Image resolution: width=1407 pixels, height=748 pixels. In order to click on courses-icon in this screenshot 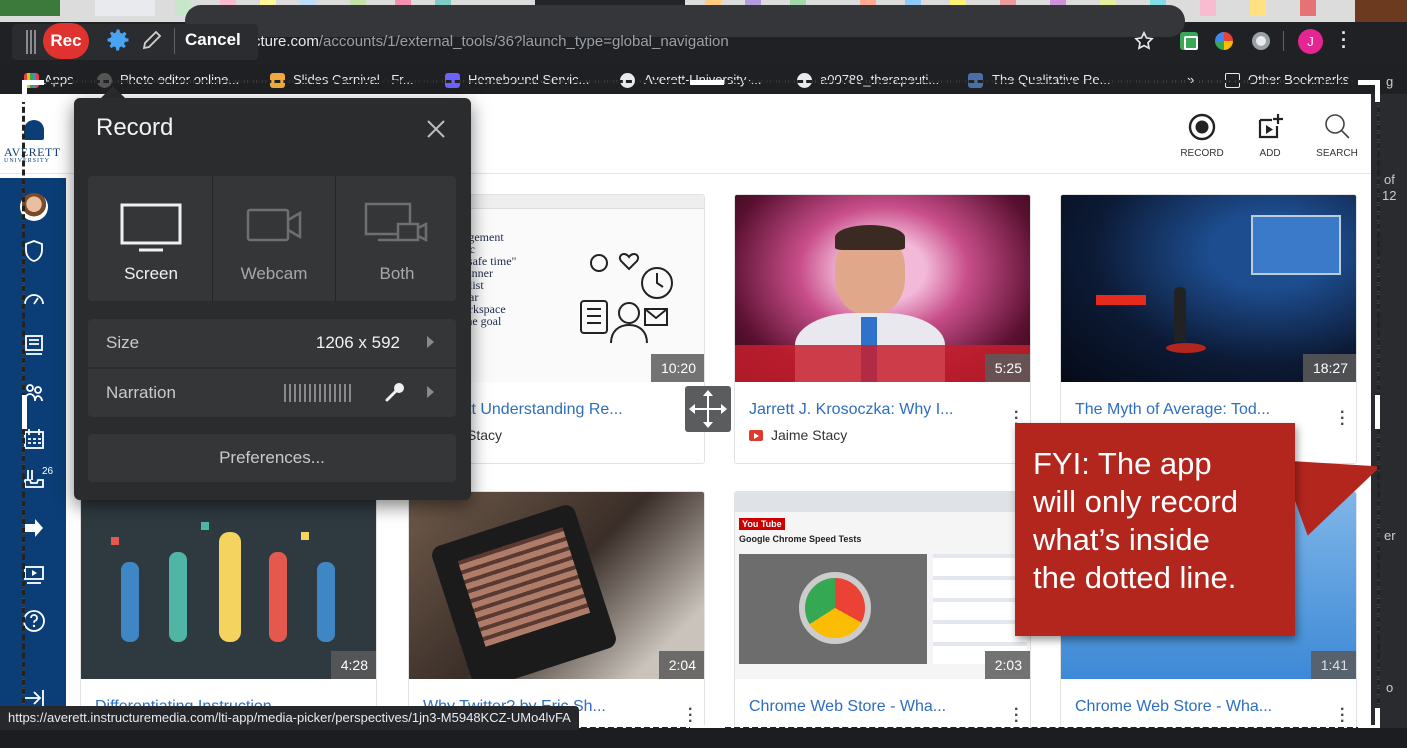, I will do `click(34, 345)`.